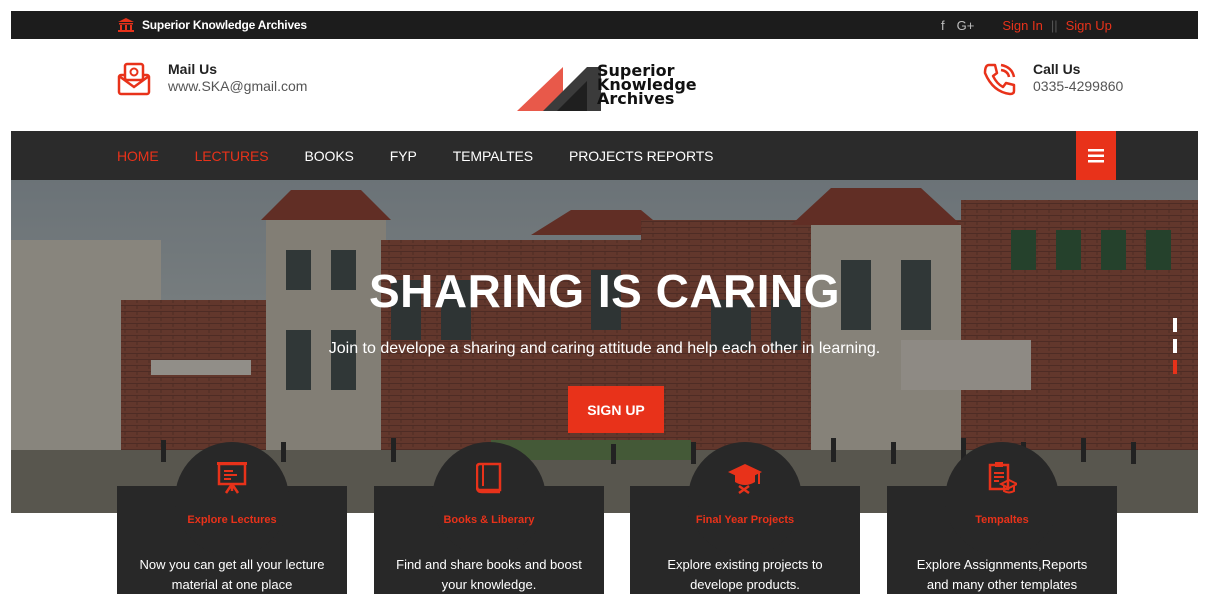 The image size is (1208, 594). I want to click on call-contact: Call Us 0335-4299860, so click(1052, 79).